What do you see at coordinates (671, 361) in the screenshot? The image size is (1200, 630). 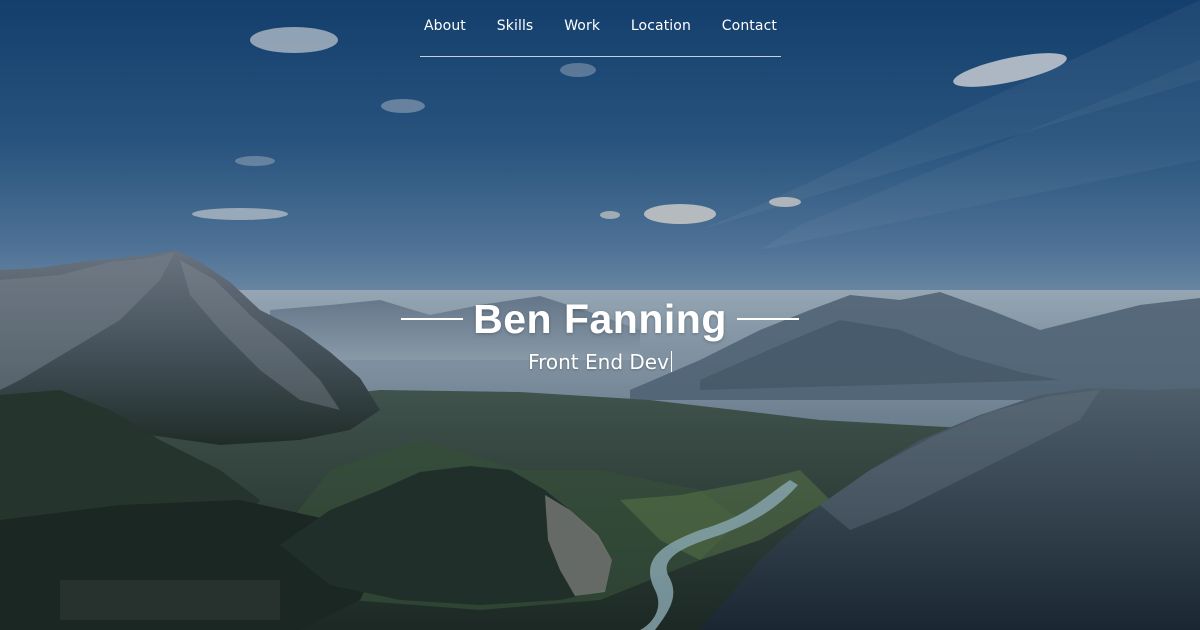 I see `typing-cursor` at bounding box center [671, 361].